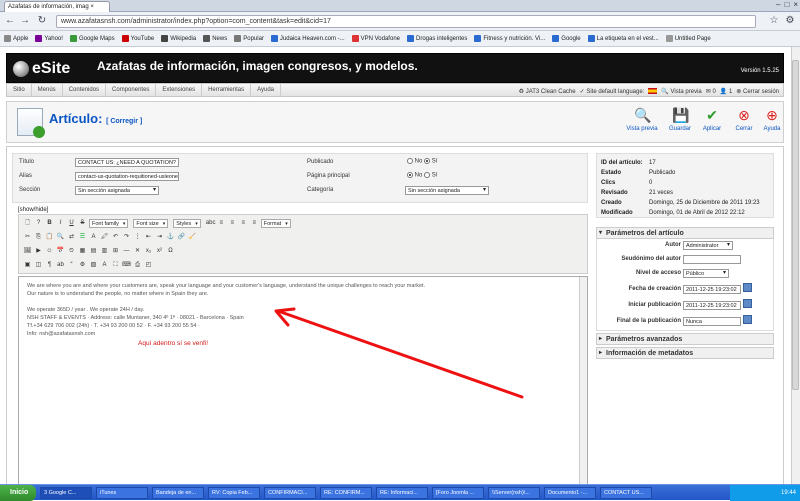  Describe the element at coordinates (38, 251) in the screenshot. I see `media-icon: ▶` at that location.